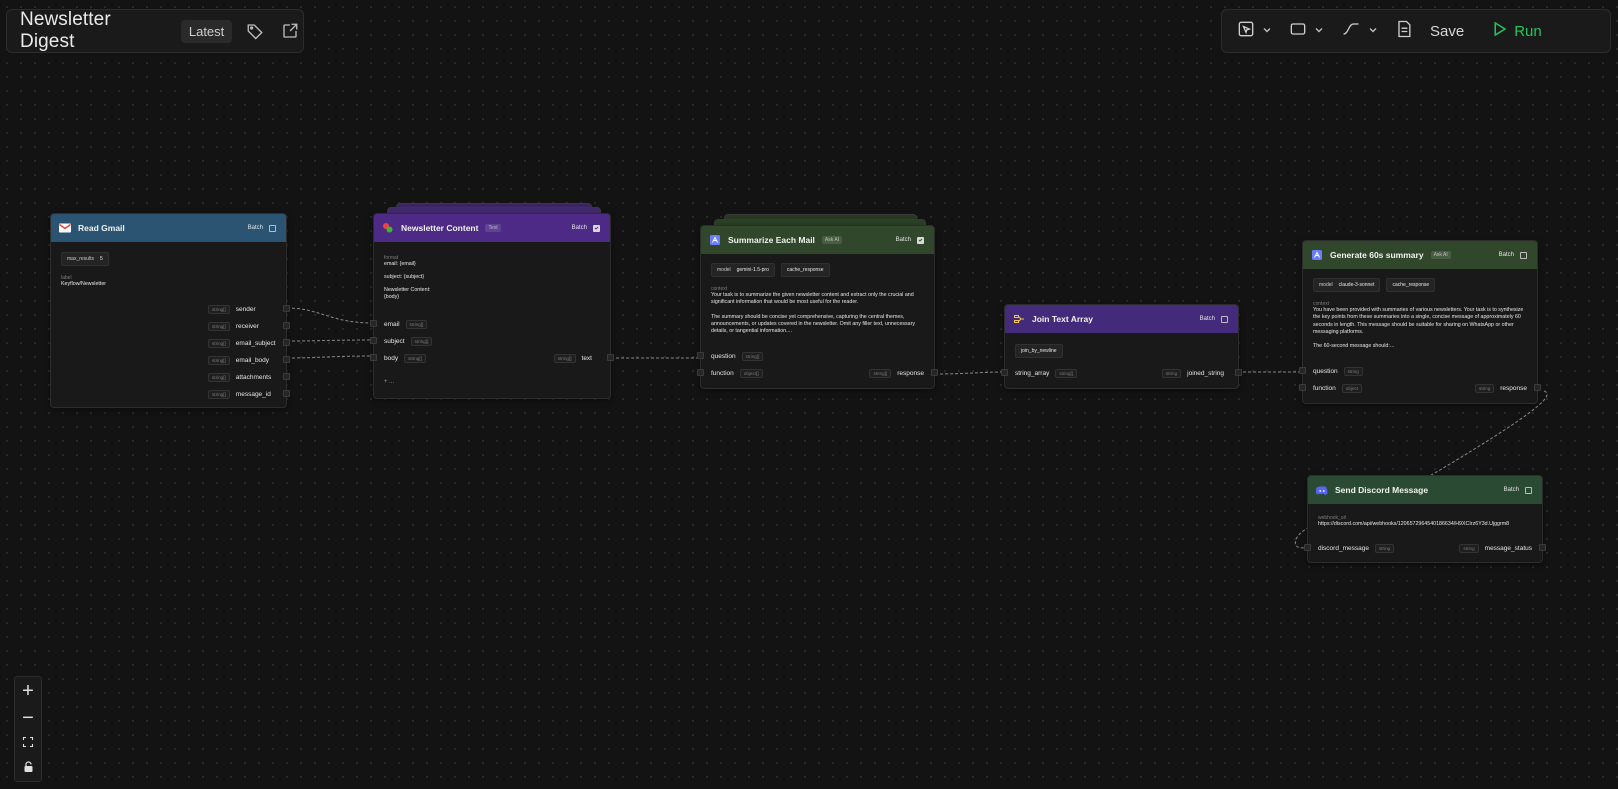  What do you see at coordinates (1039, 351) in the screenshot?
I see `join-by-newline-param: join_by_newline` at bounding box center [1039, 351].